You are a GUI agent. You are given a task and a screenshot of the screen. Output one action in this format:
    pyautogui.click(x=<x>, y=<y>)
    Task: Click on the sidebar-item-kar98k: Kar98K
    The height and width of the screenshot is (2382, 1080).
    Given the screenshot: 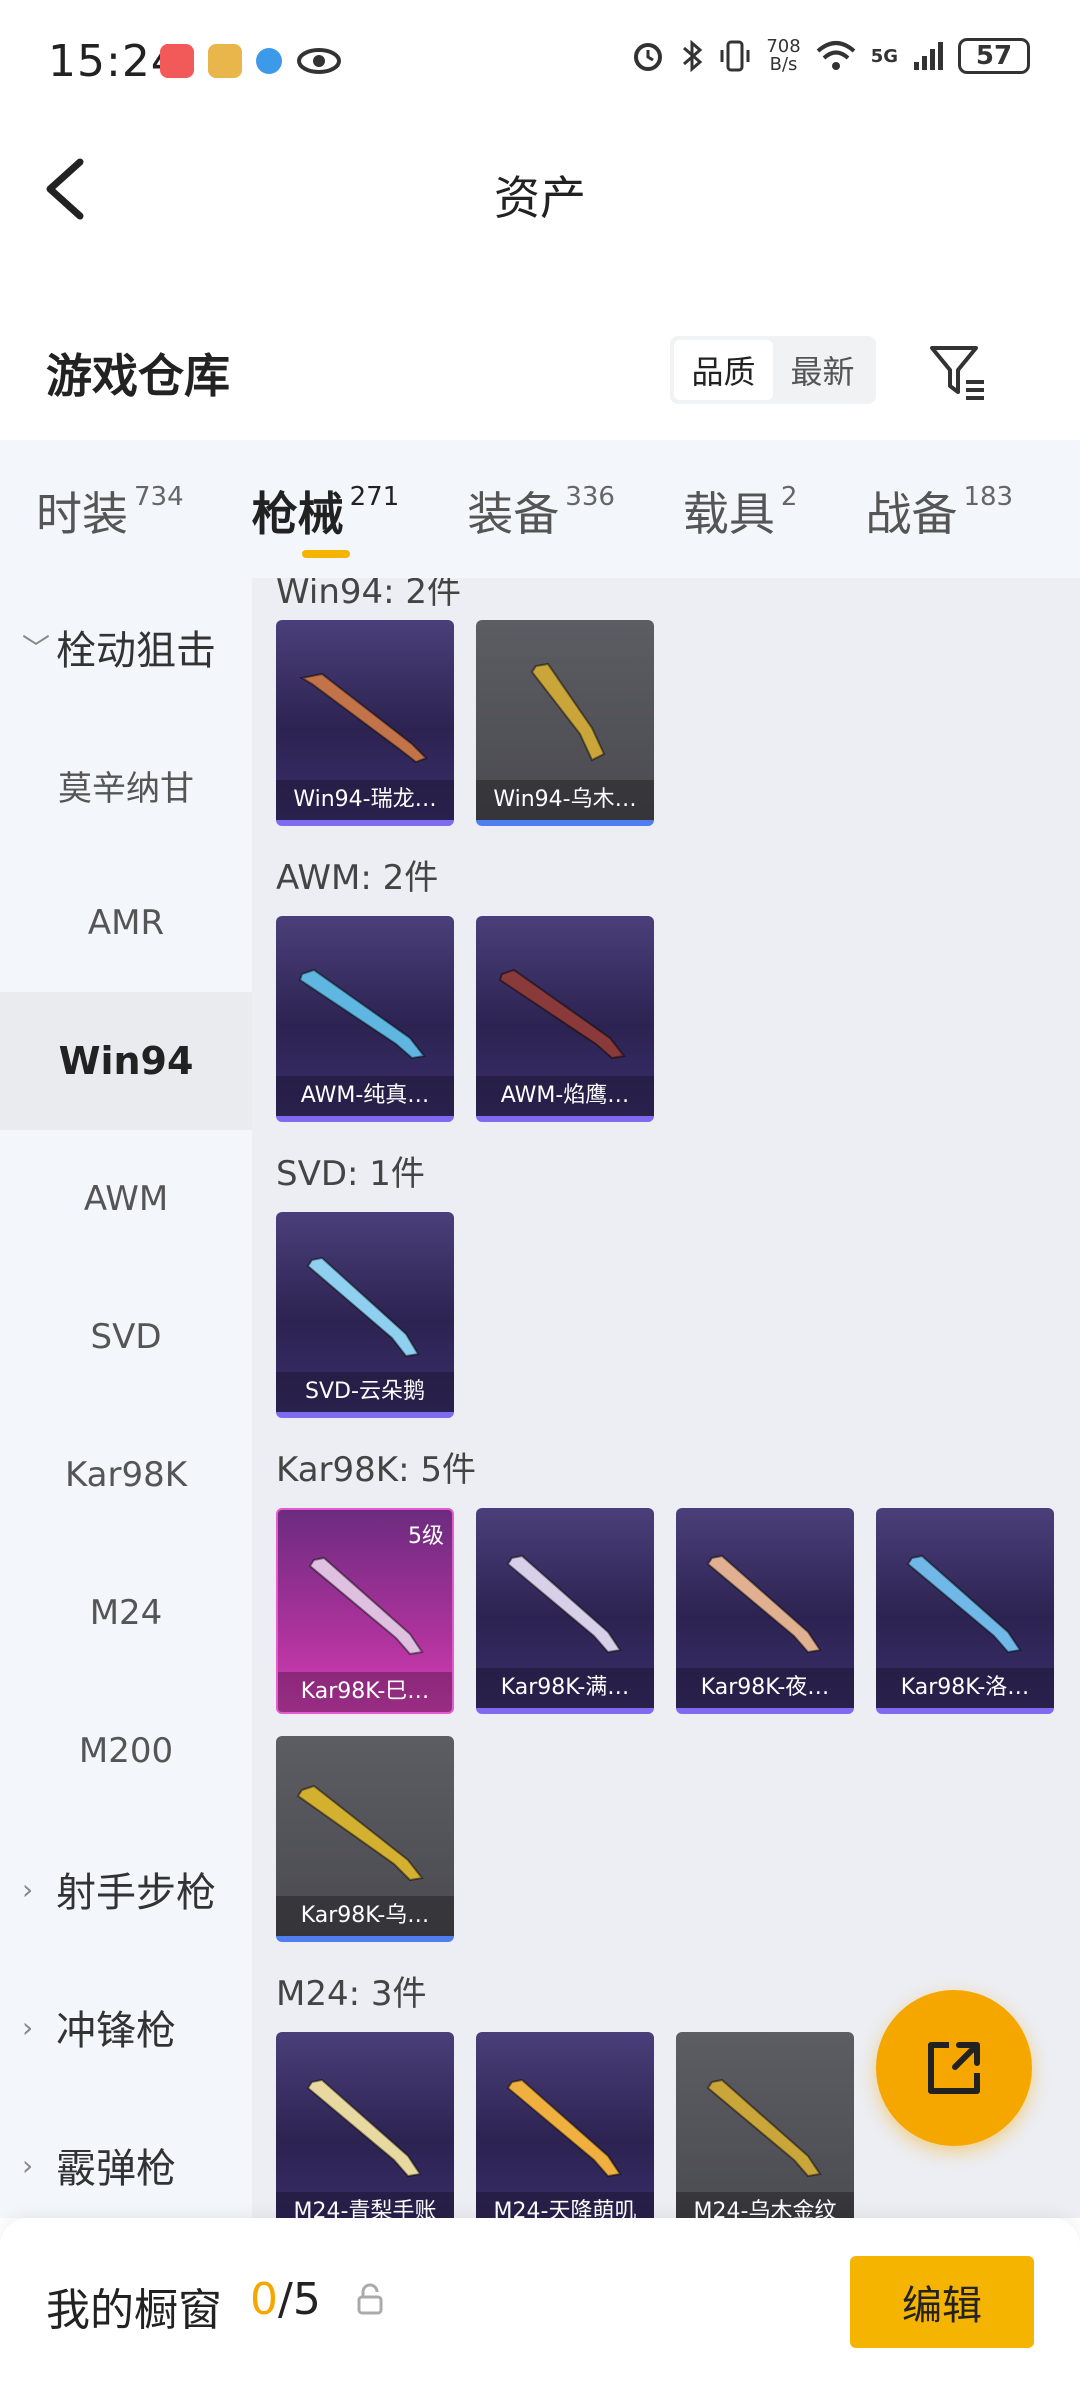 What is the action you would take?
    pyautogui.click(x=126, y=1475)
    